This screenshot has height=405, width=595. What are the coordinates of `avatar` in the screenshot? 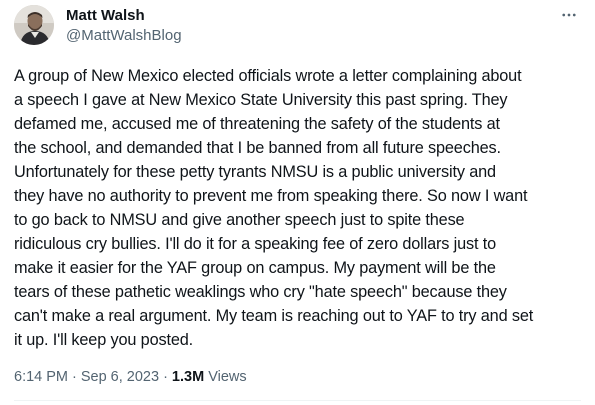 It's located at (34, 25).